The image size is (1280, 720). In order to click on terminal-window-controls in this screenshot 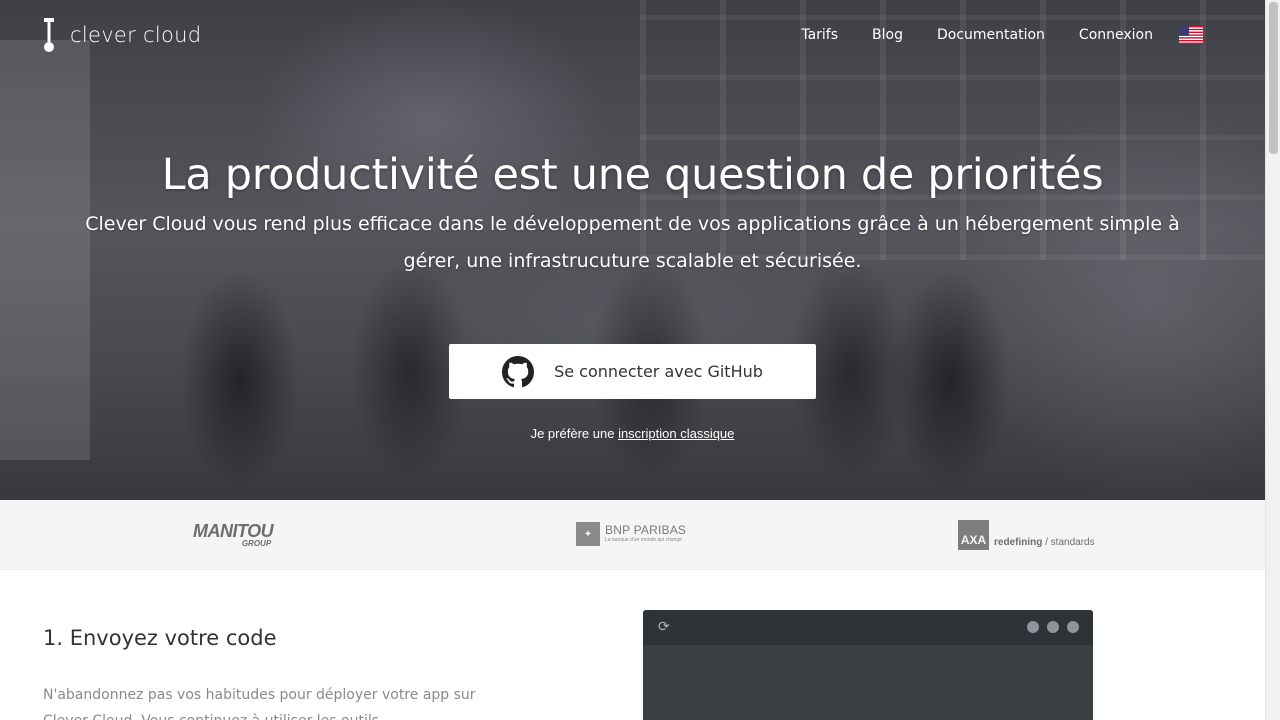, I will do `click(1049, 627)`.